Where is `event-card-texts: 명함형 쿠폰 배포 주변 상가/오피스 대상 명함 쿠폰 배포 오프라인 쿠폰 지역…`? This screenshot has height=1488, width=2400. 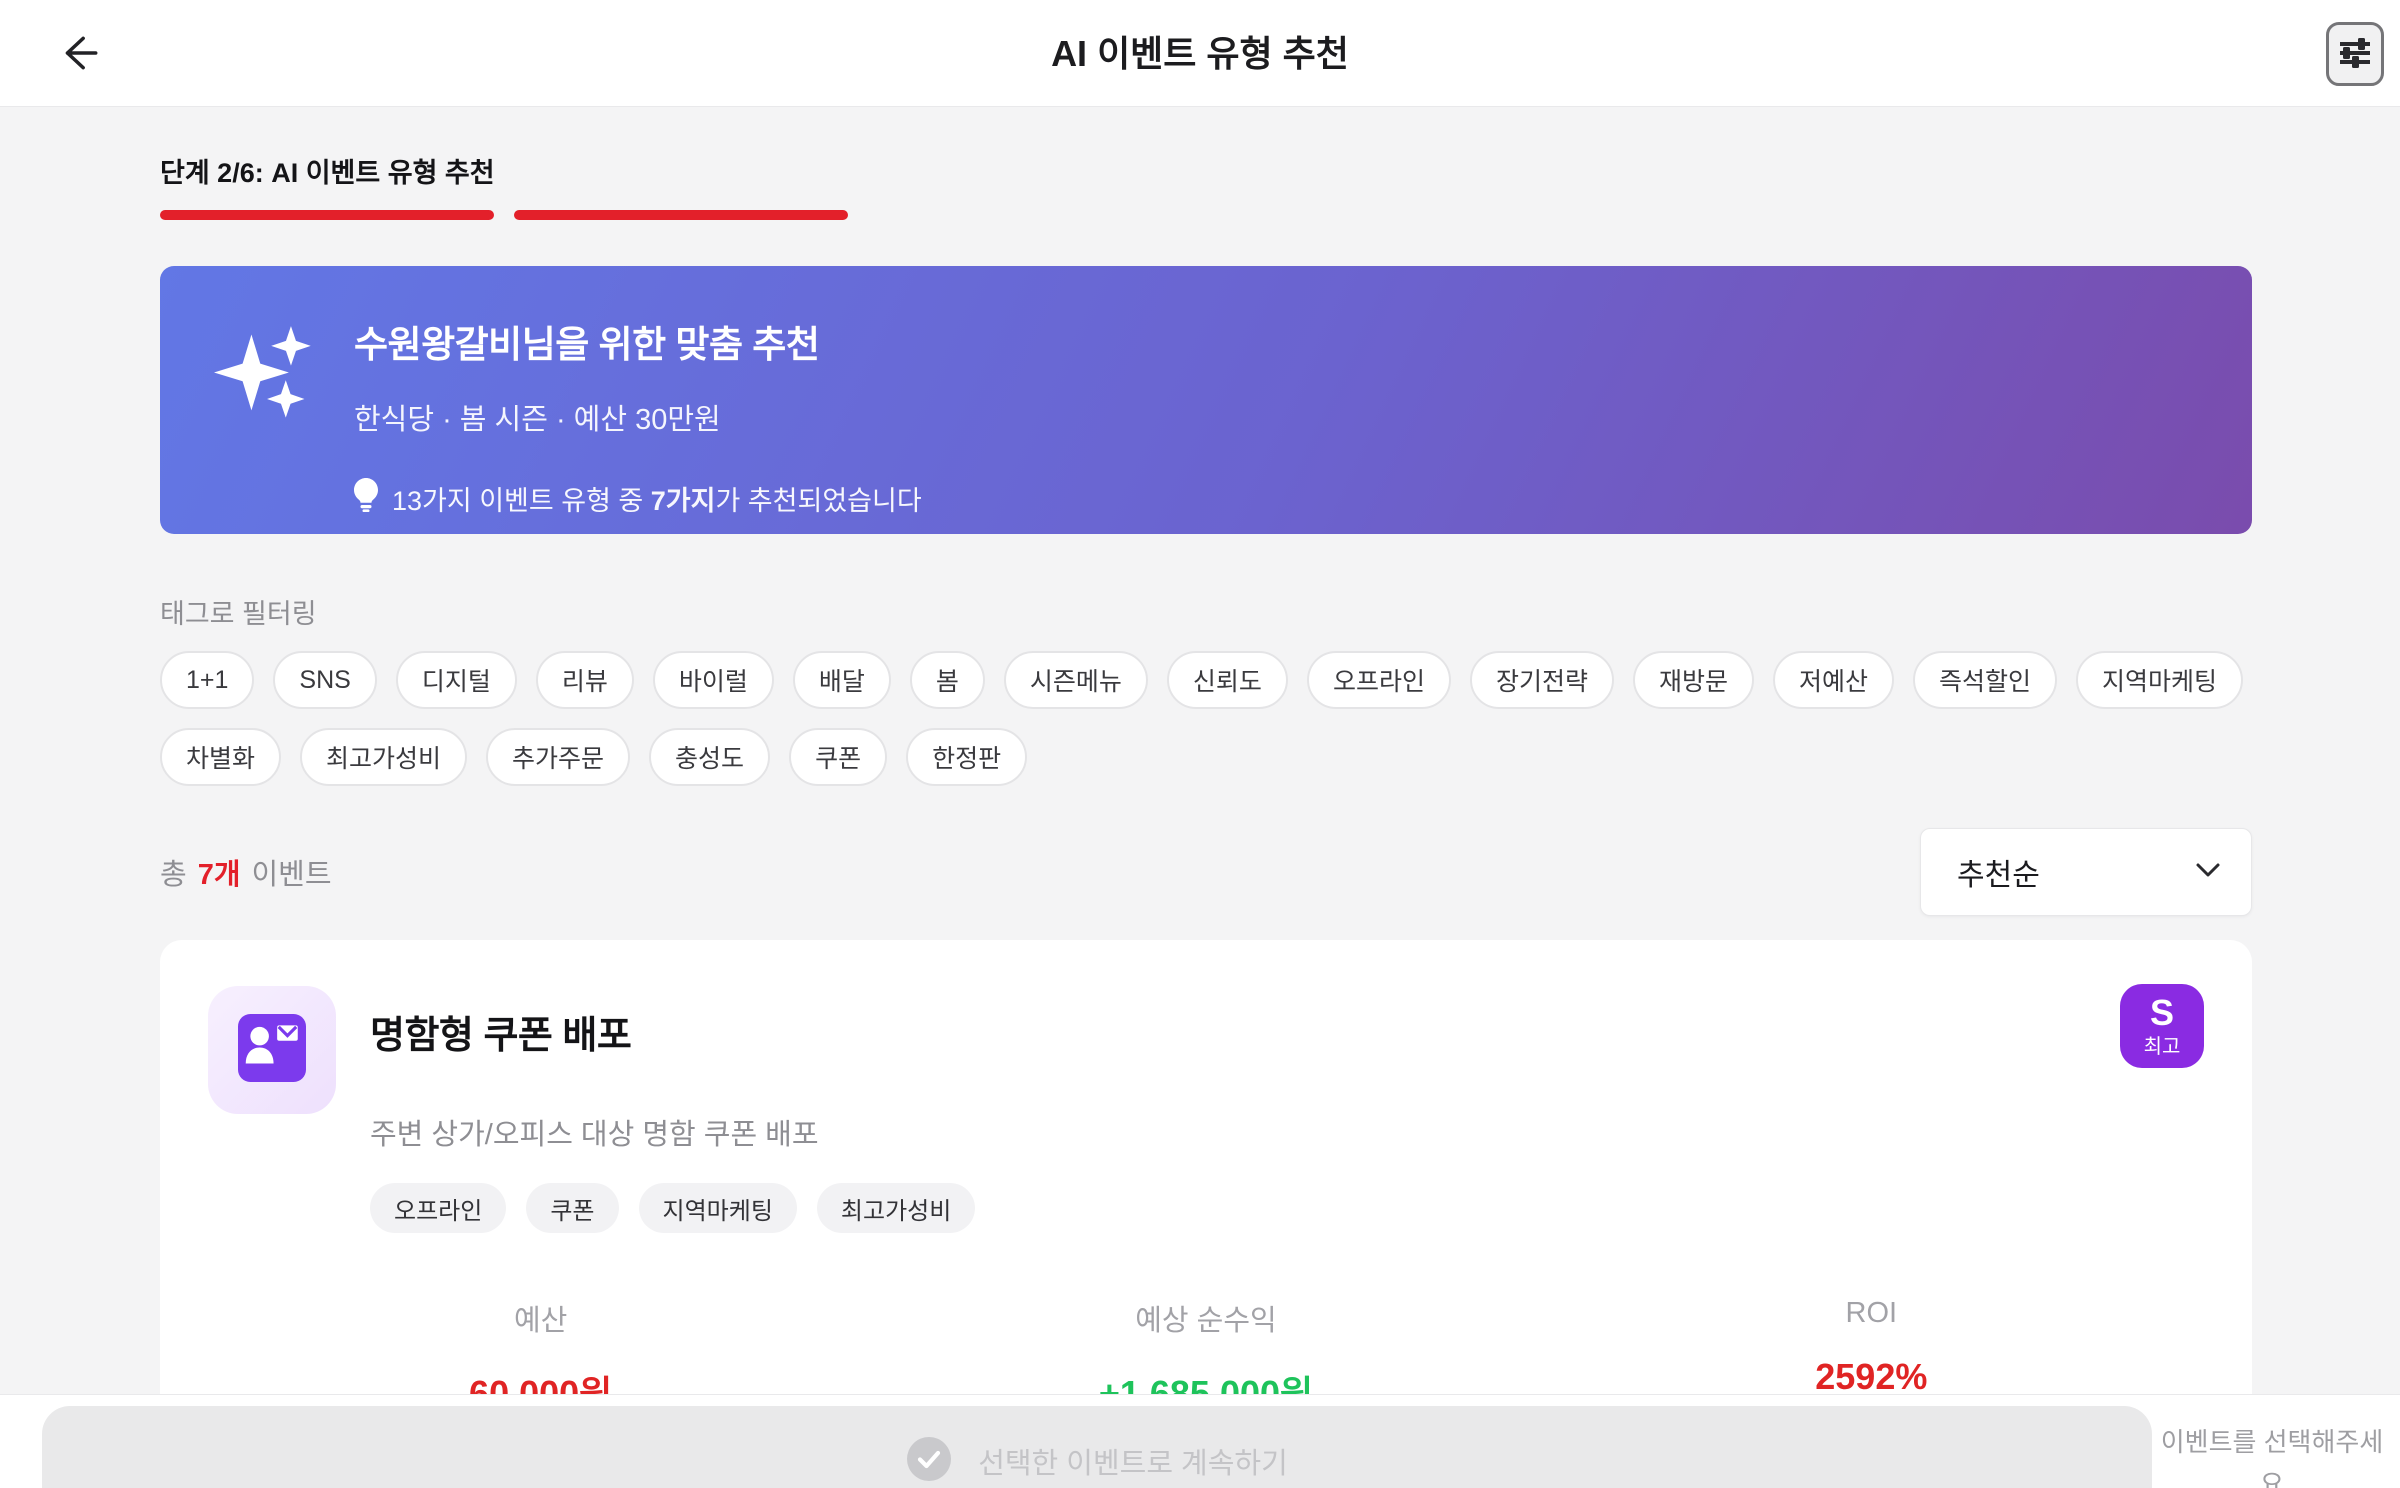
event-card-texts: 명함형 쿠폰 배포 주변 상가/오피스 대상 명함 쿠폰 배포 오프라인 쿠폰 지역… is located at coordinates (1287, 1109).